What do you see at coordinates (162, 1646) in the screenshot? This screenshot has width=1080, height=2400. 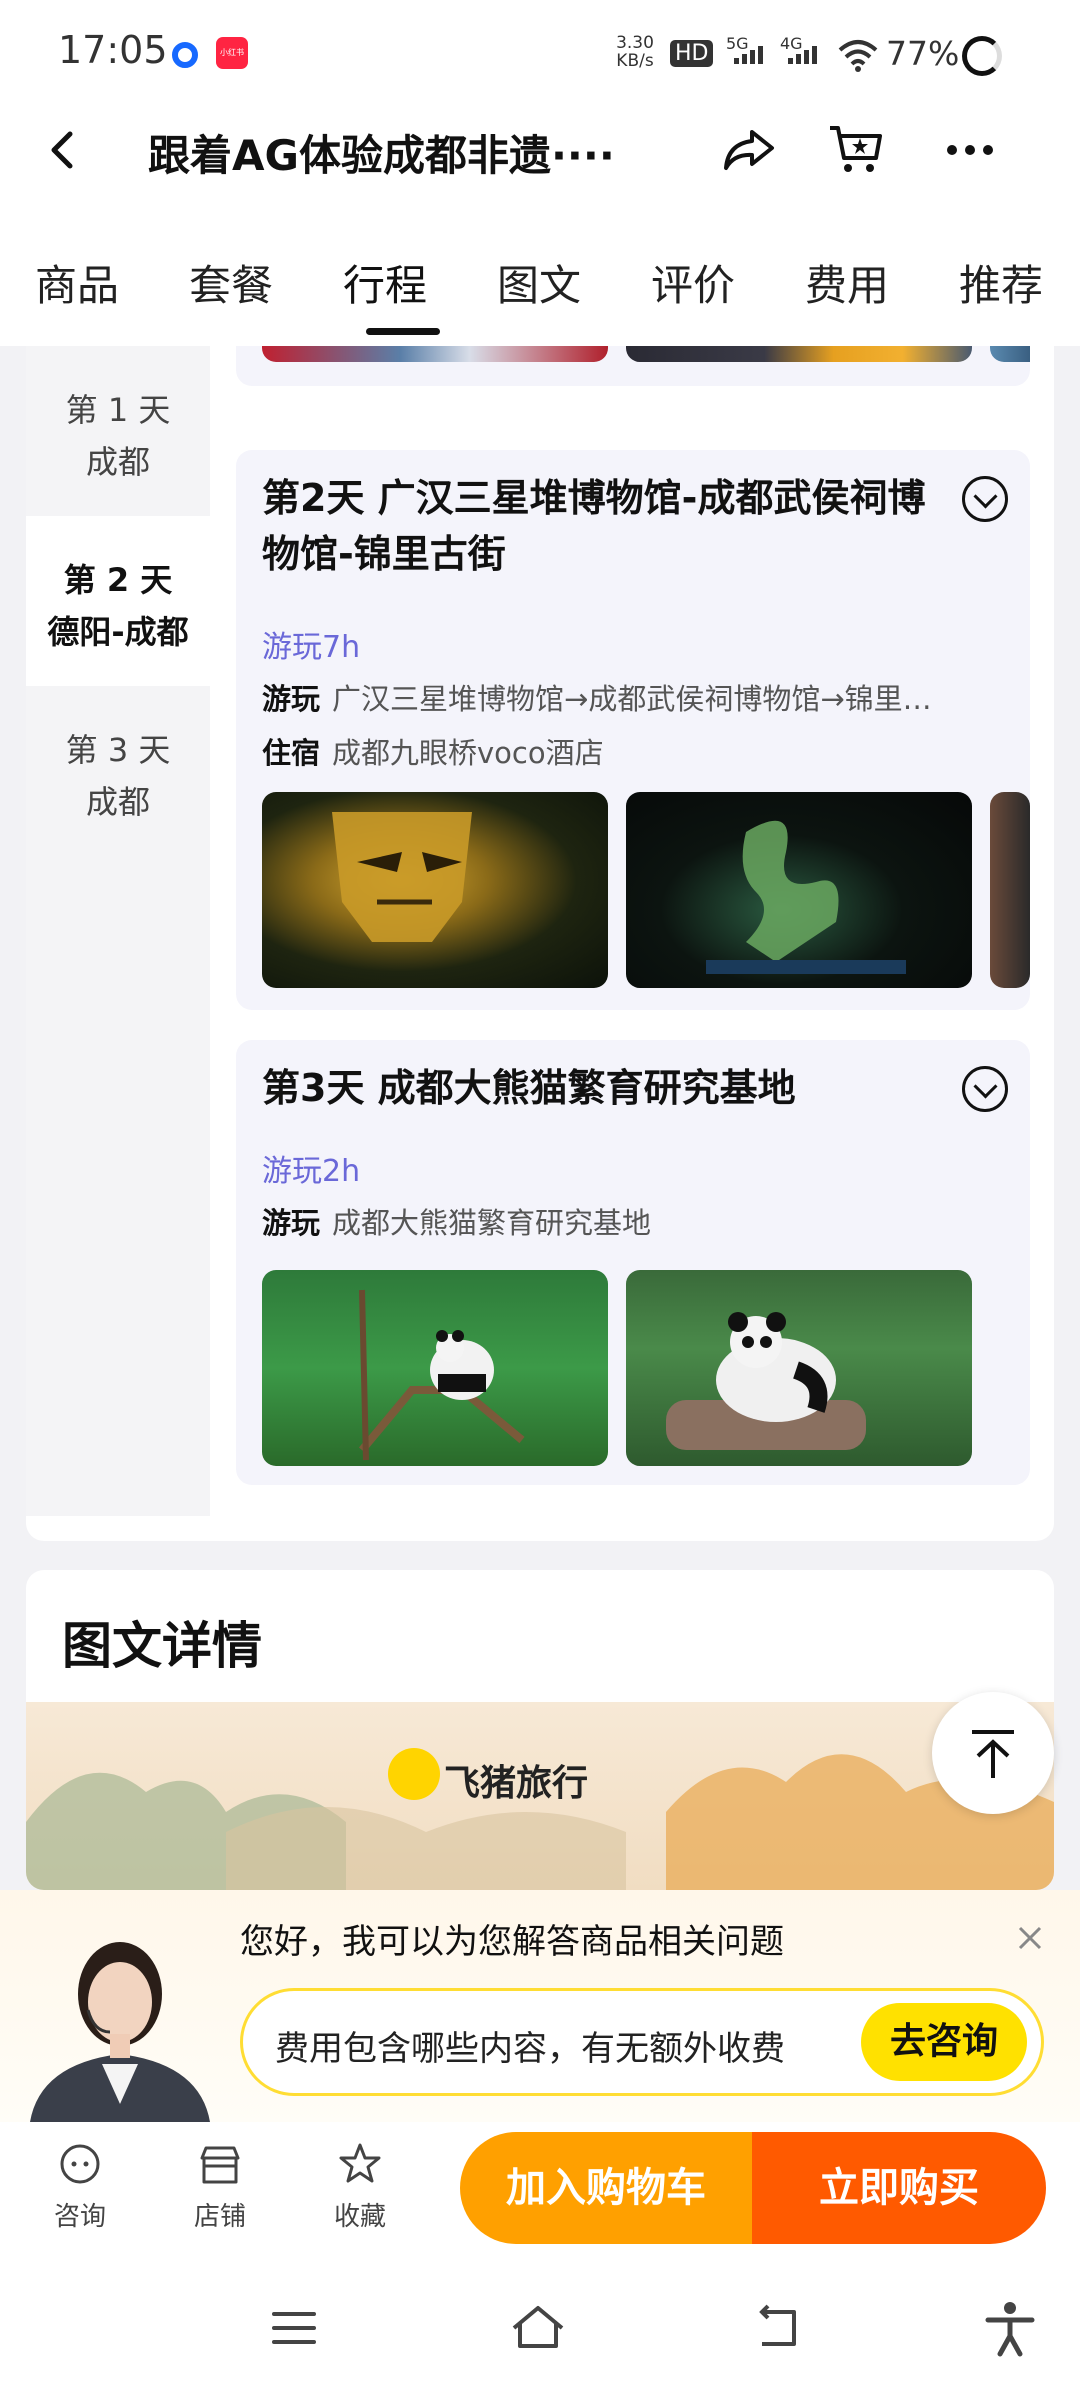 I see `details-title: 图文详情` at bounding box center [162, 1646].